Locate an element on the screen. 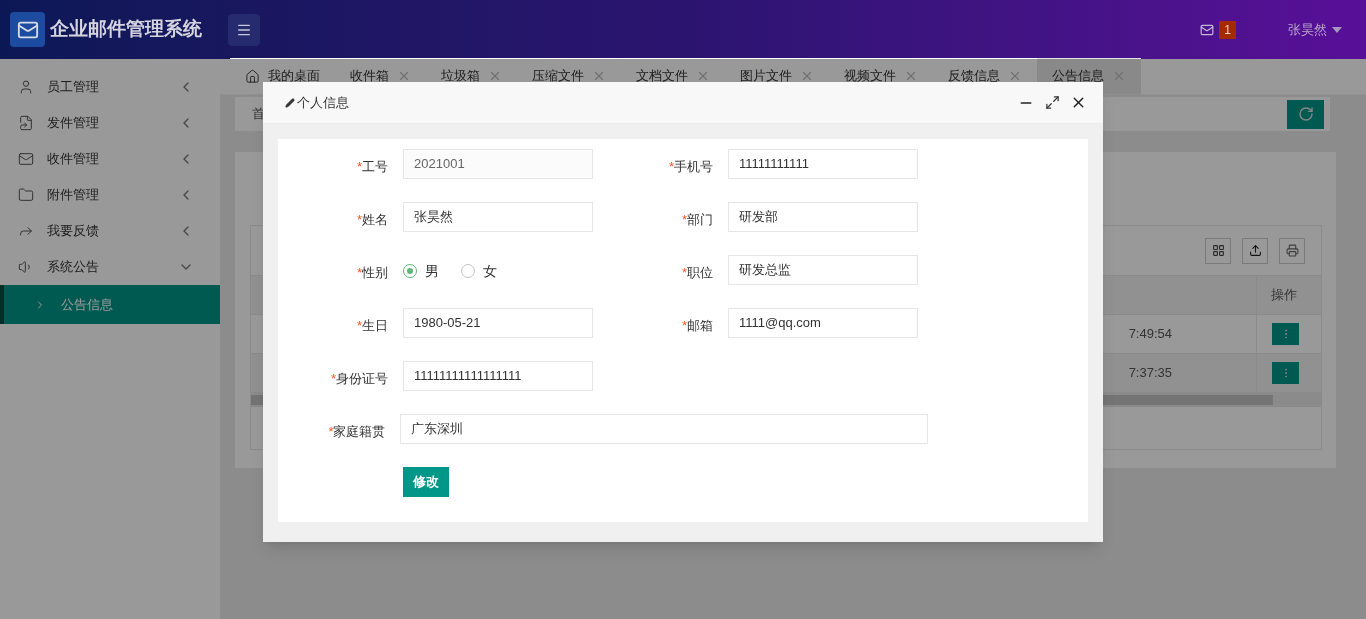  maximize-icon is located at coordinates (1052, 102).